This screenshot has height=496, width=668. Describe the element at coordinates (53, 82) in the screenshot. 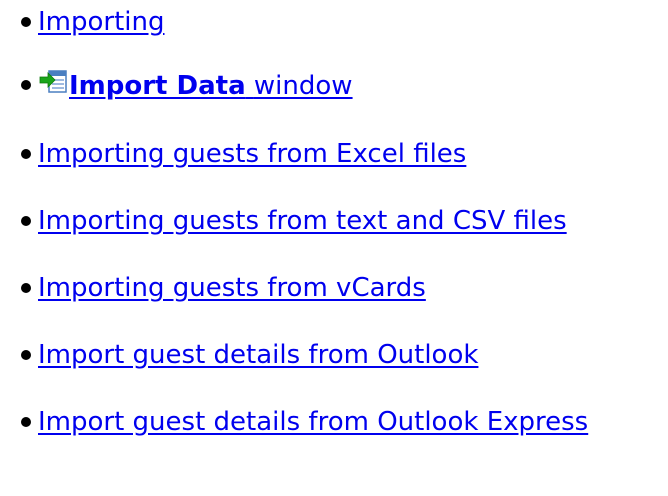

I see `import-data-icon` at that location.